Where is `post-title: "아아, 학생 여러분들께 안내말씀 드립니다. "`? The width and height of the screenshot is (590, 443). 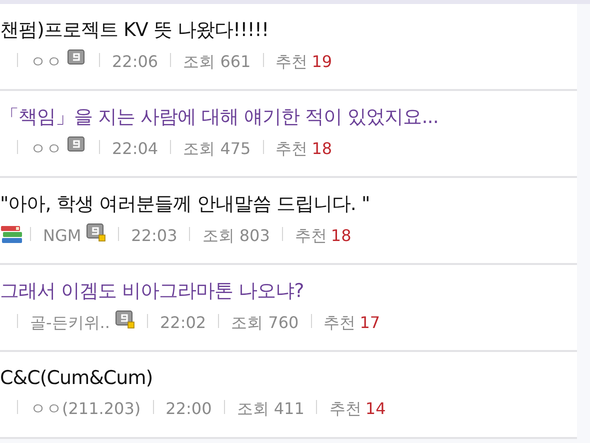 post-title: "아아, 학생 여러분들께 안내말씀 드립니다. " is located at coordinates (288, 204).